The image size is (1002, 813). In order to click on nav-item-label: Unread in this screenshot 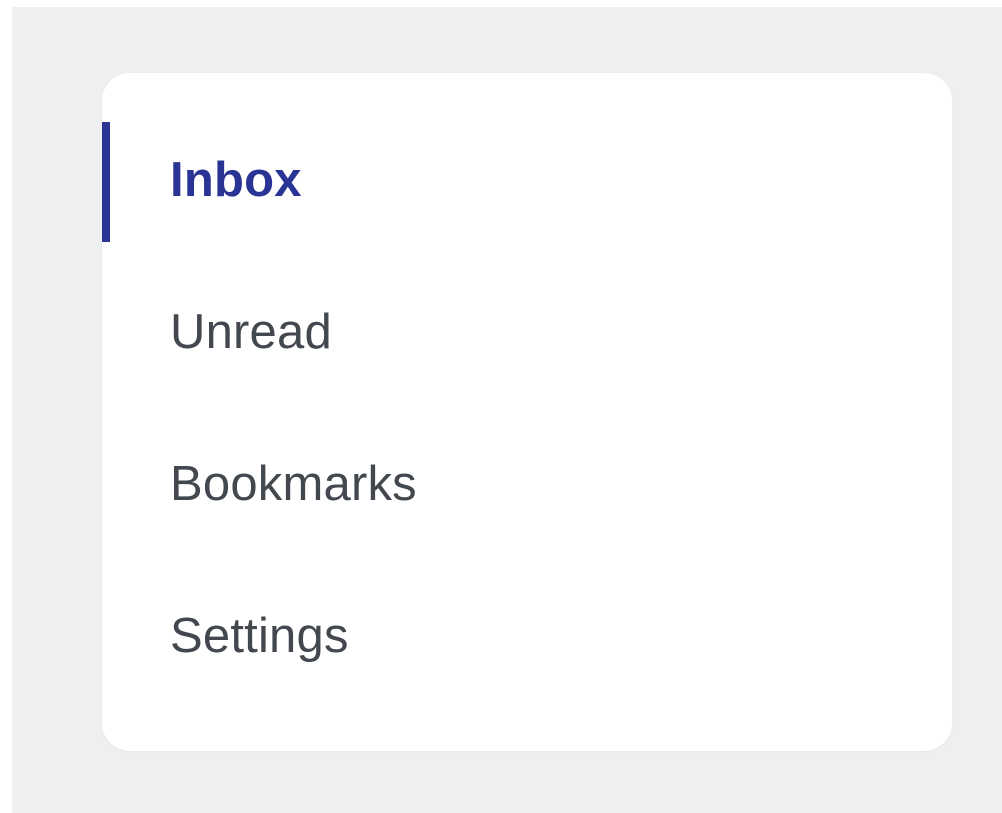, I will do `click(251, 332)`.